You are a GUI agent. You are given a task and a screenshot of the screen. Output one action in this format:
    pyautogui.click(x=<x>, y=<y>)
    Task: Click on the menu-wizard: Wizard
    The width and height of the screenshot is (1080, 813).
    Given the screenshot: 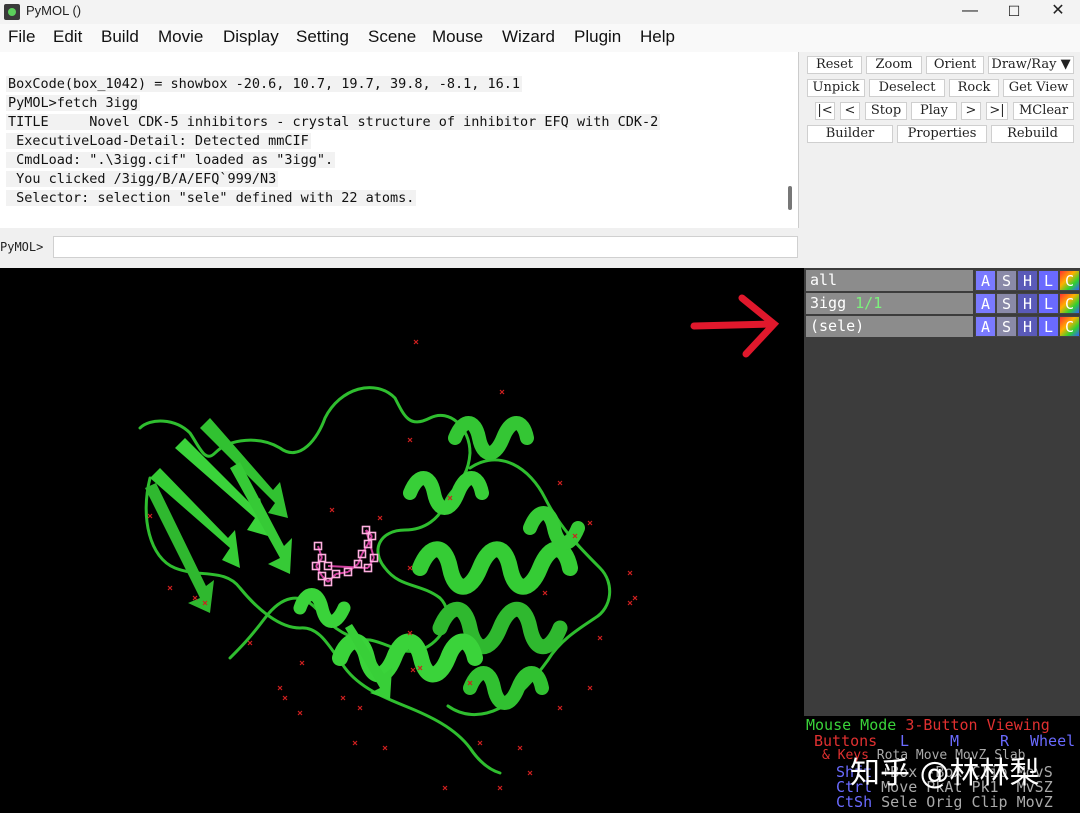 What is the action you would take?
    pyautogui.click(x=528, y=37)
    